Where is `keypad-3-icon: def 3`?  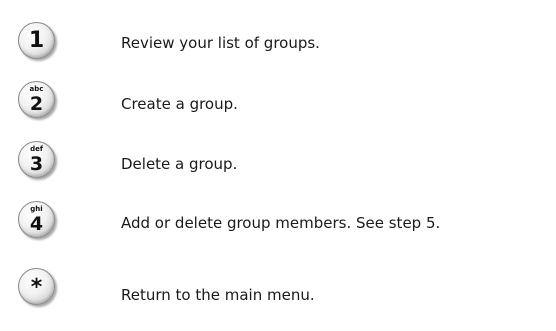 keypad-3-icon: def 3 is located at coordinates (36, 159).